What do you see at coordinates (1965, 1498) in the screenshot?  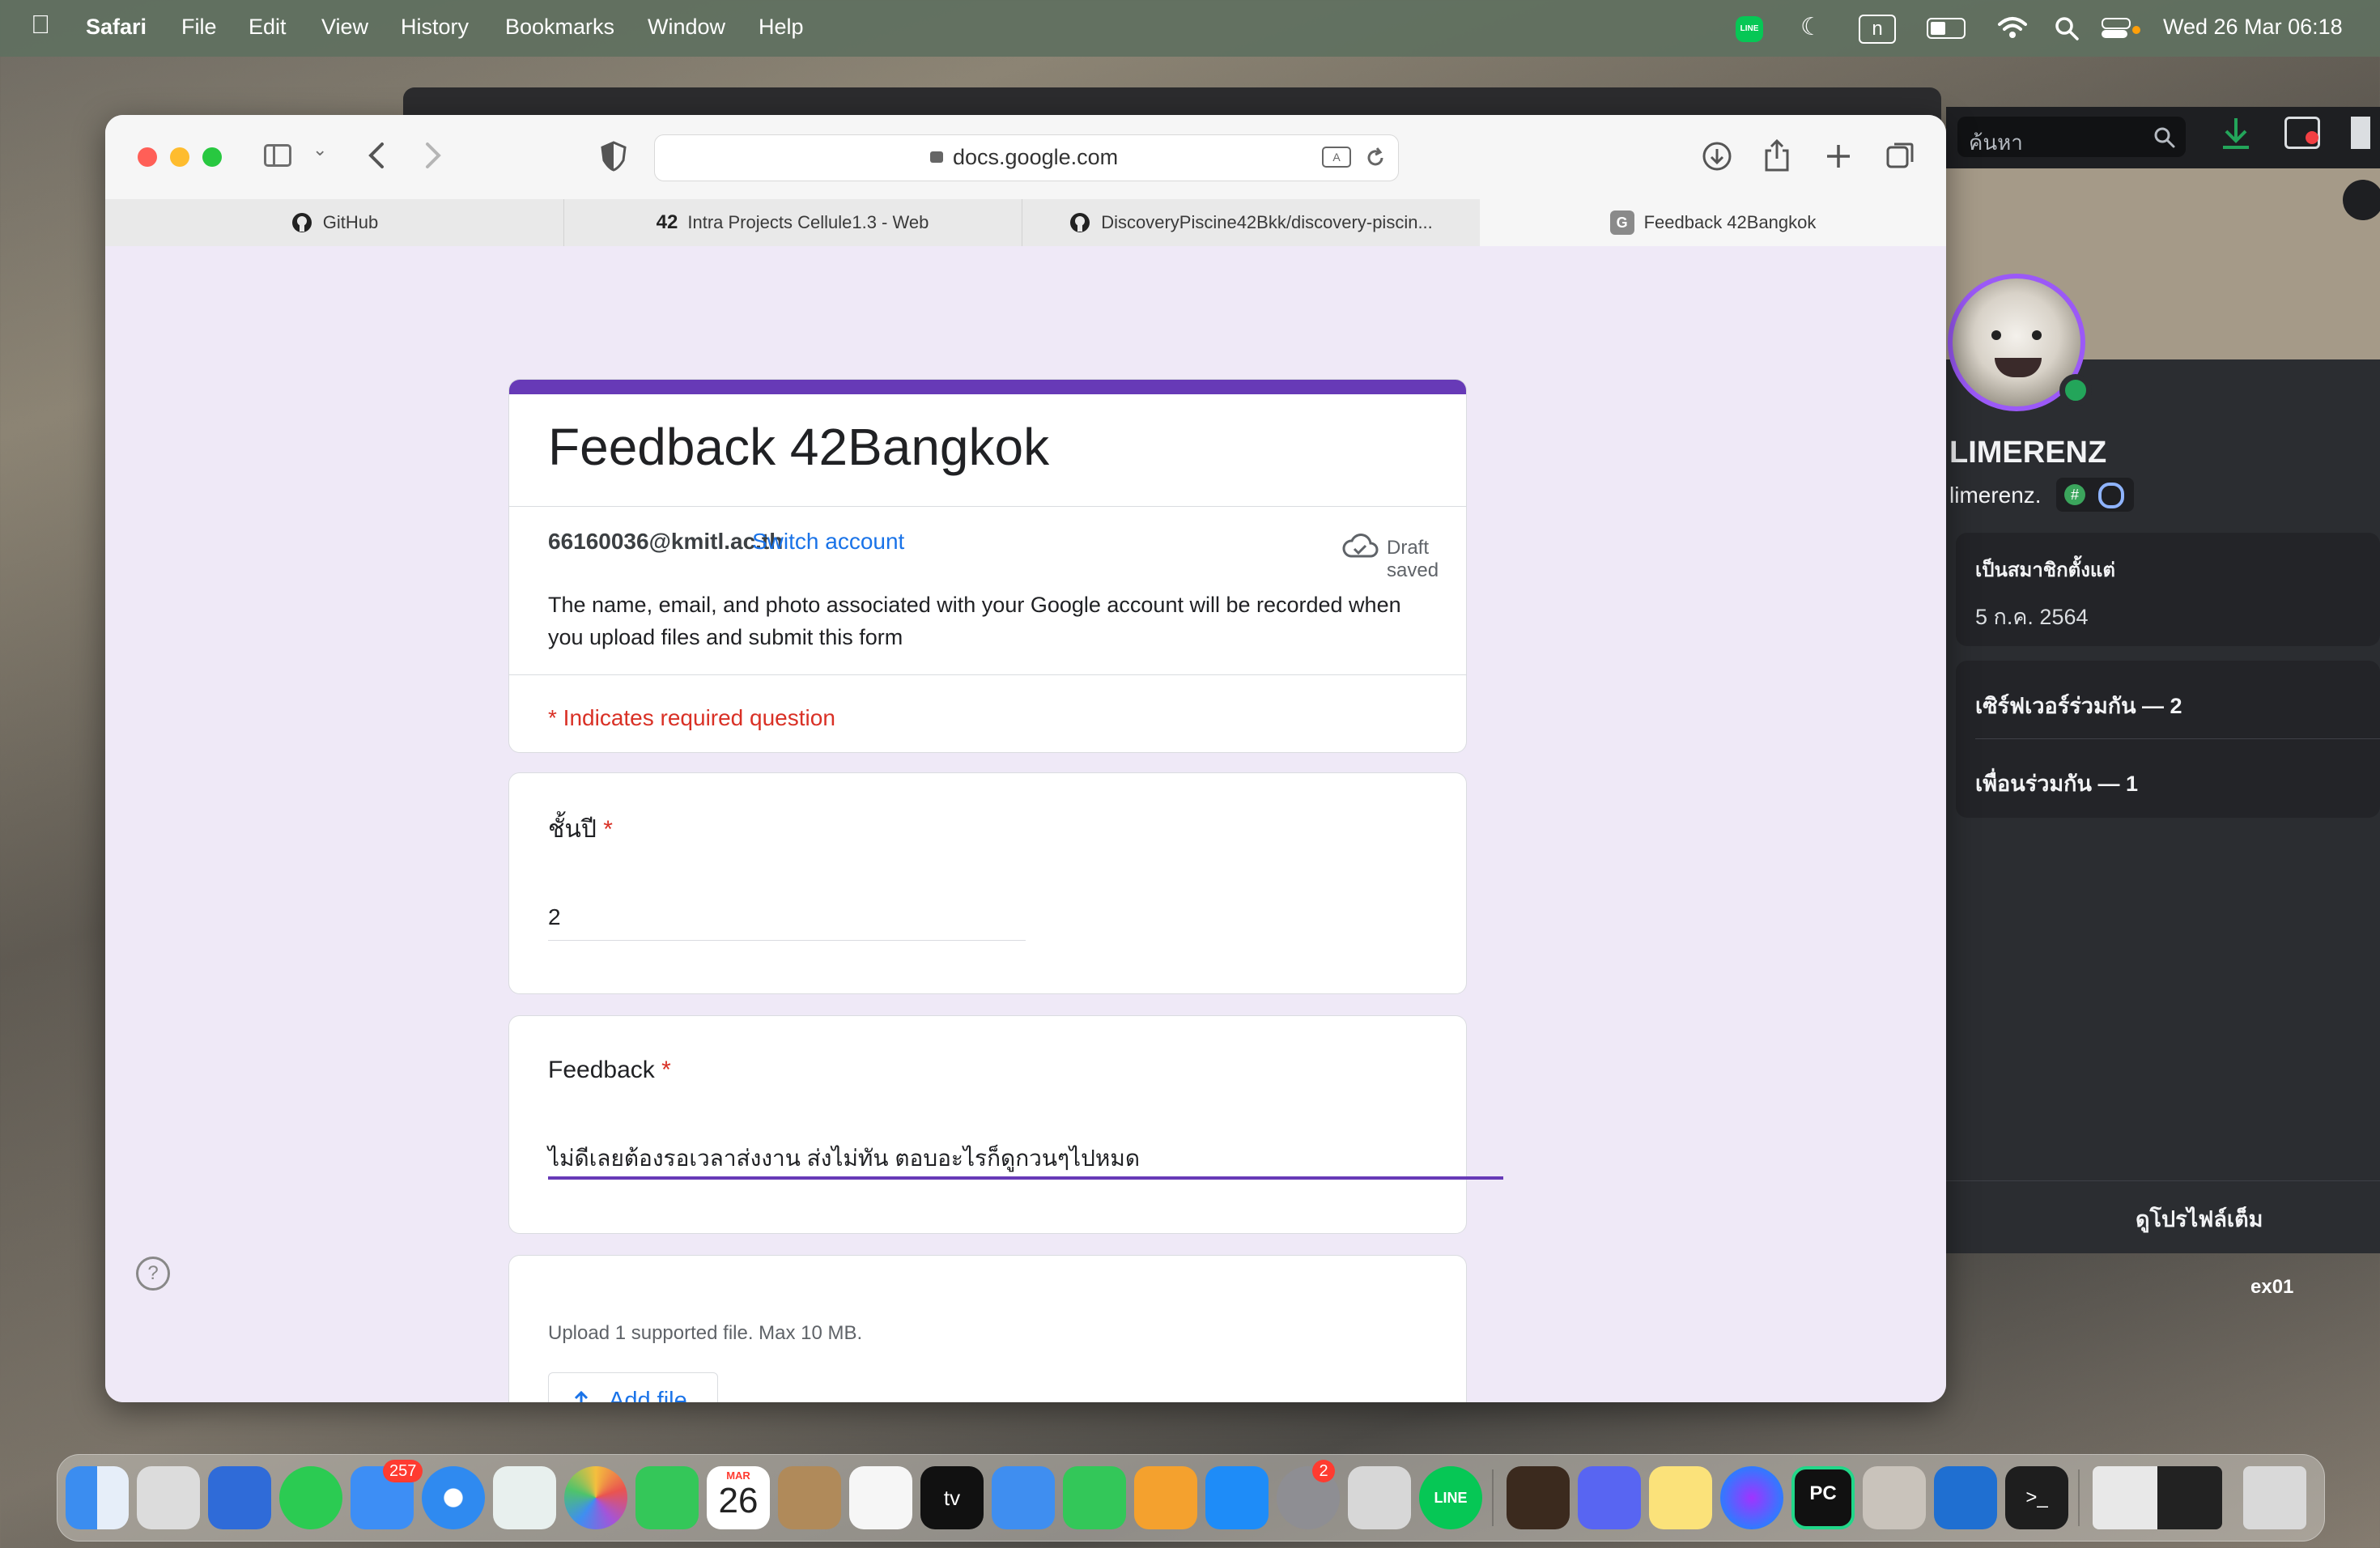 I see `vscode-icon` at bounding box center [1965, 1498].